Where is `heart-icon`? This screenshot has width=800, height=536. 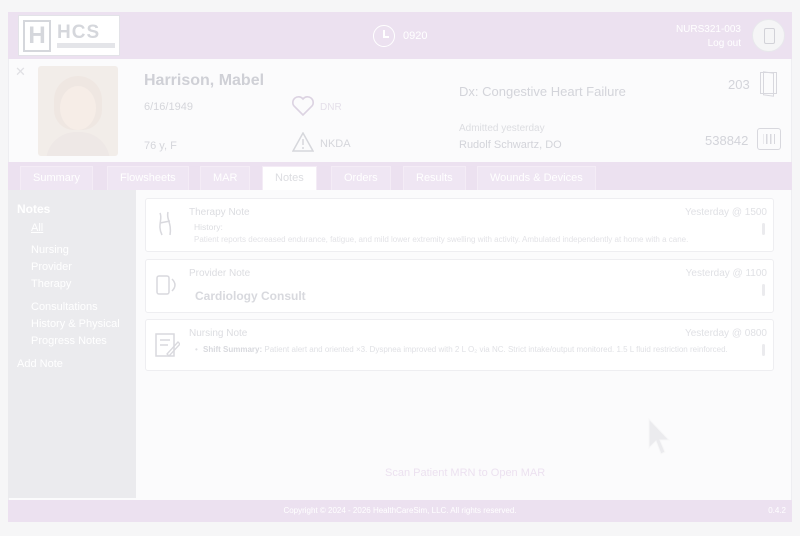
heart-icon is located at coordinates (303, 106).